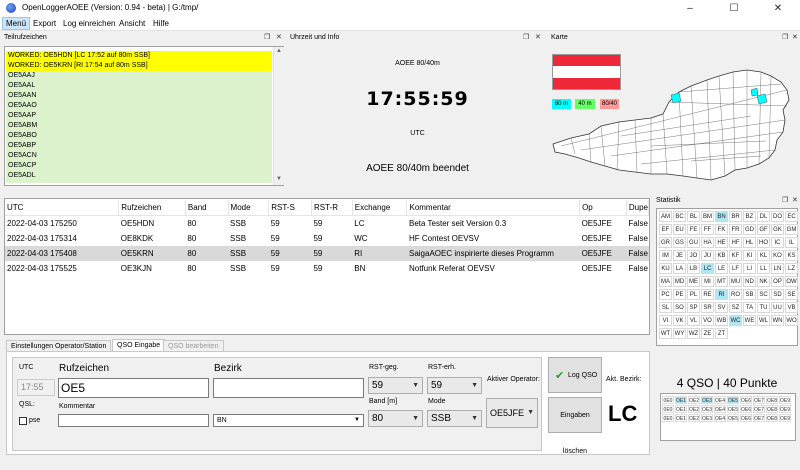 Image resolution: width=800 pixels, height=470 pixels. Describe the element at coordinates (454, 385) in the screenshot. I see `rst-rcvd-select: 59 ▼` at that location.